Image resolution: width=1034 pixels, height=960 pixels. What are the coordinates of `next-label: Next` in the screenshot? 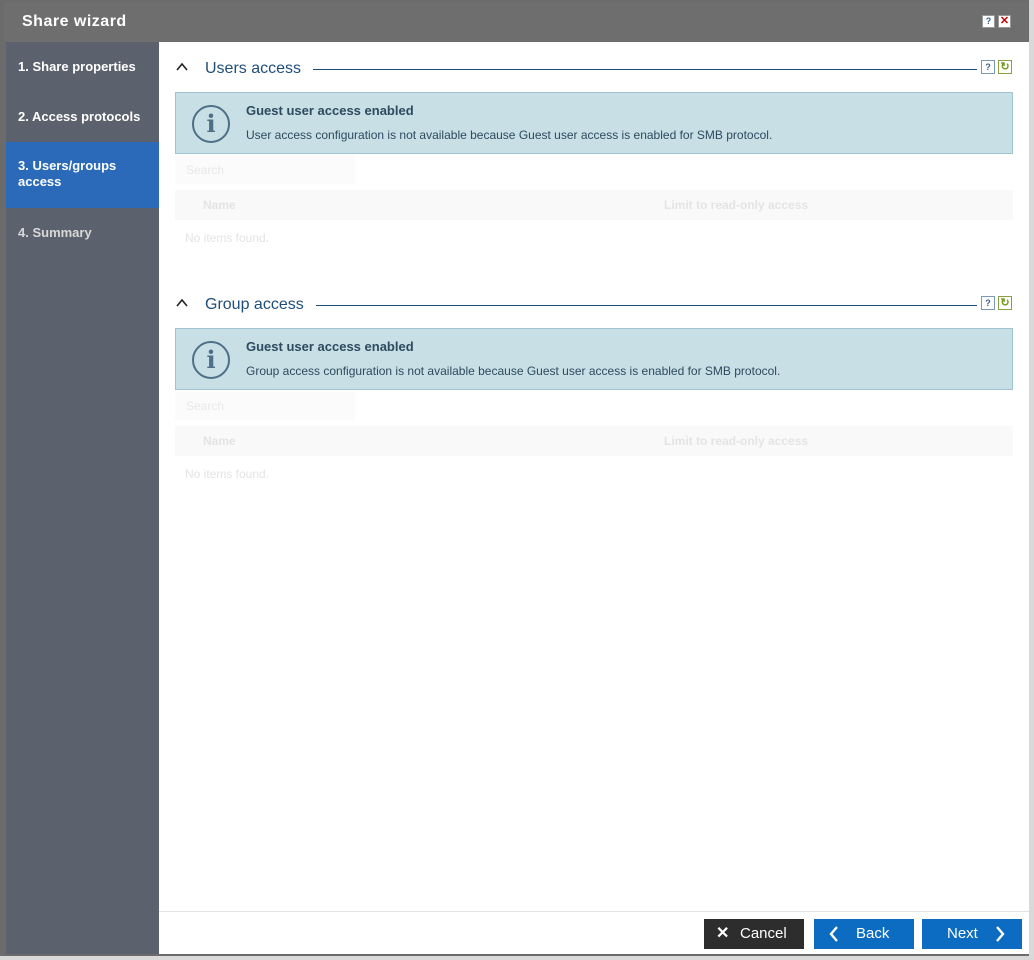 It's located at (962, 933).